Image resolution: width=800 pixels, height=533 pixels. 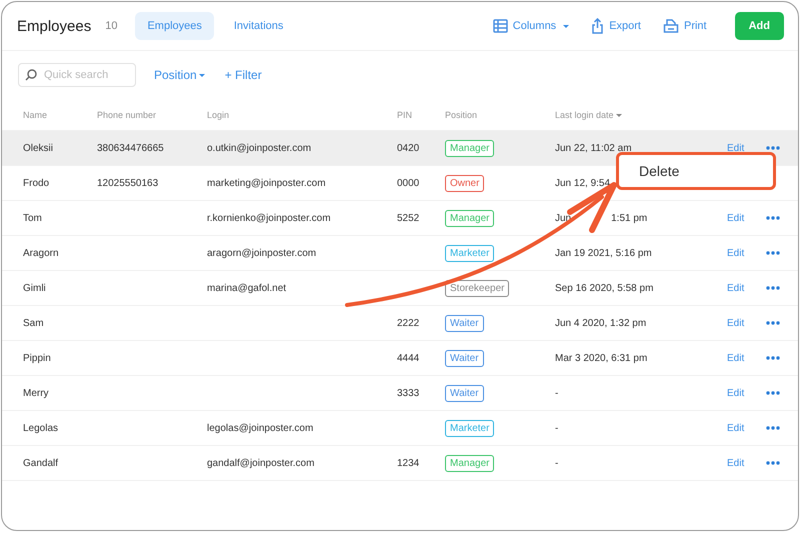 What do you see at coordinates (41, 428) in the screenshot?
I see `table-cell-text: Legolas` at bounding box center [41, 428].